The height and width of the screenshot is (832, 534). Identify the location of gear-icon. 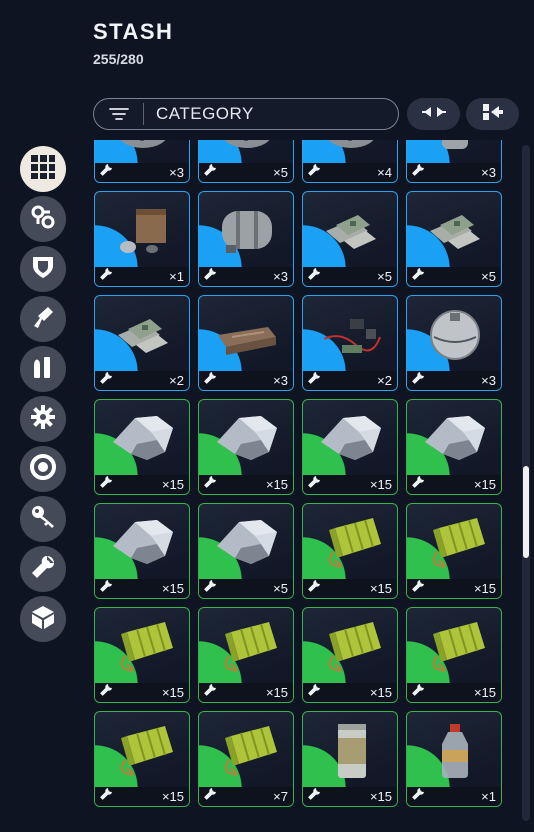
(43, 419).